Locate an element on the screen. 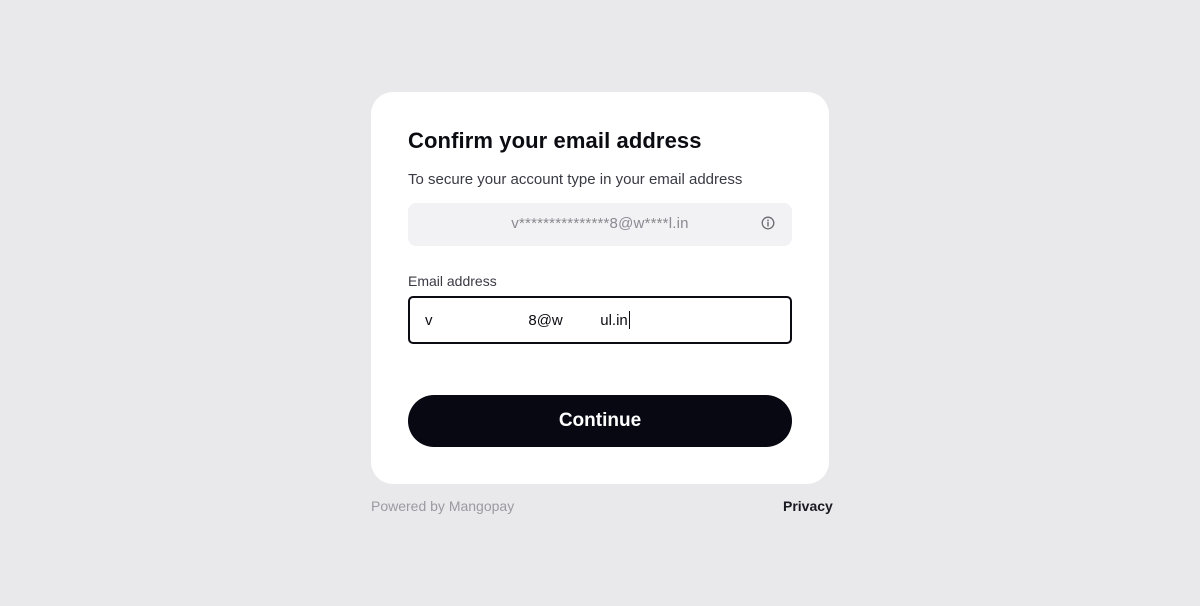 The width and height of the screenshot is (1200, 606). info-icon is located at coordinates (768, 223).